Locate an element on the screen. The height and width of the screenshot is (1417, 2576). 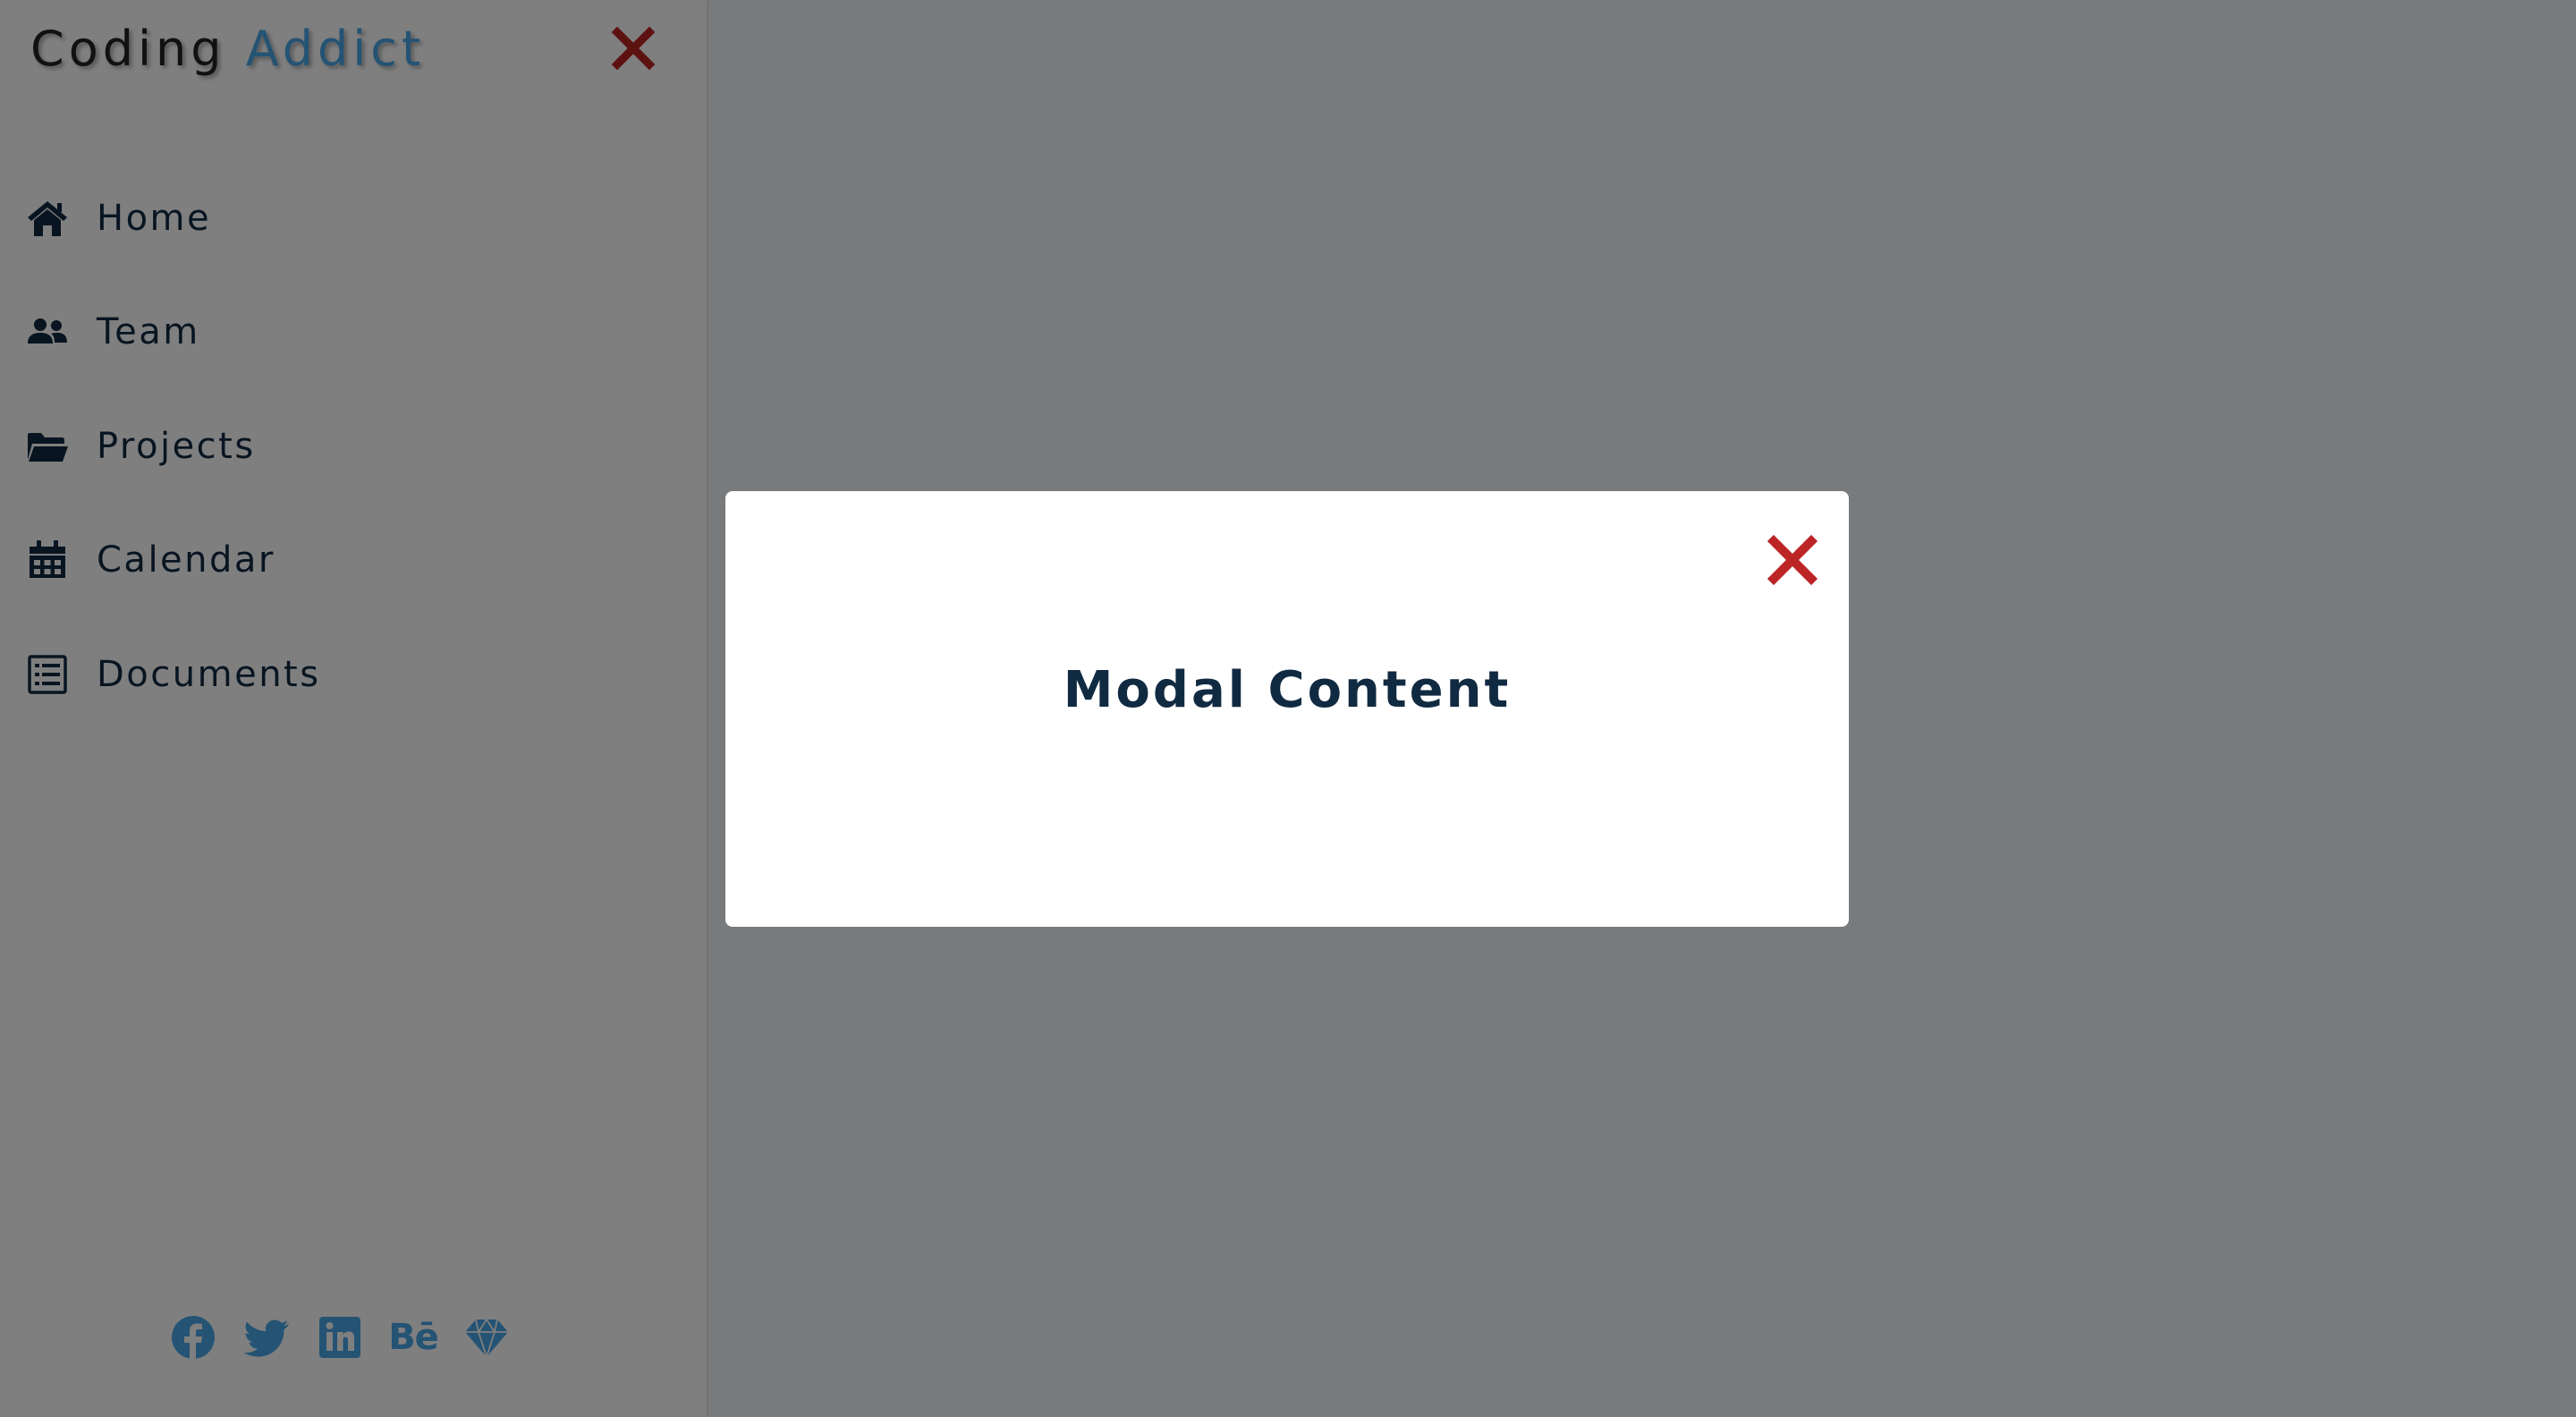
modal: Modal Content is located at coordinates (1287, 709).